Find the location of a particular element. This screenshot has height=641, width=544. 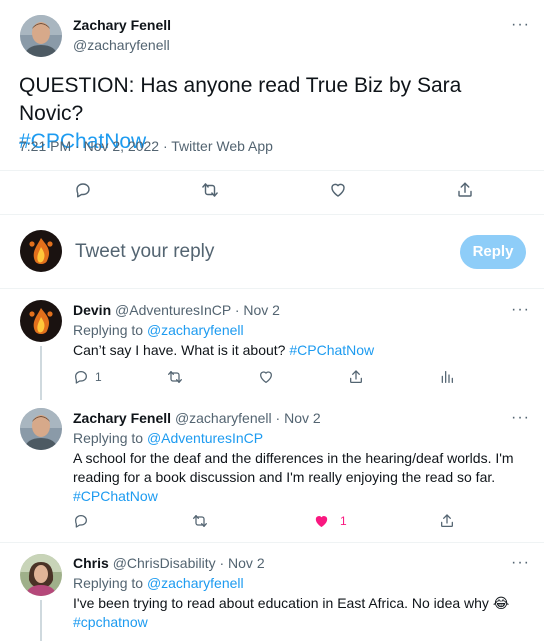

avatar-current-user is located at coordinates (41, 251).